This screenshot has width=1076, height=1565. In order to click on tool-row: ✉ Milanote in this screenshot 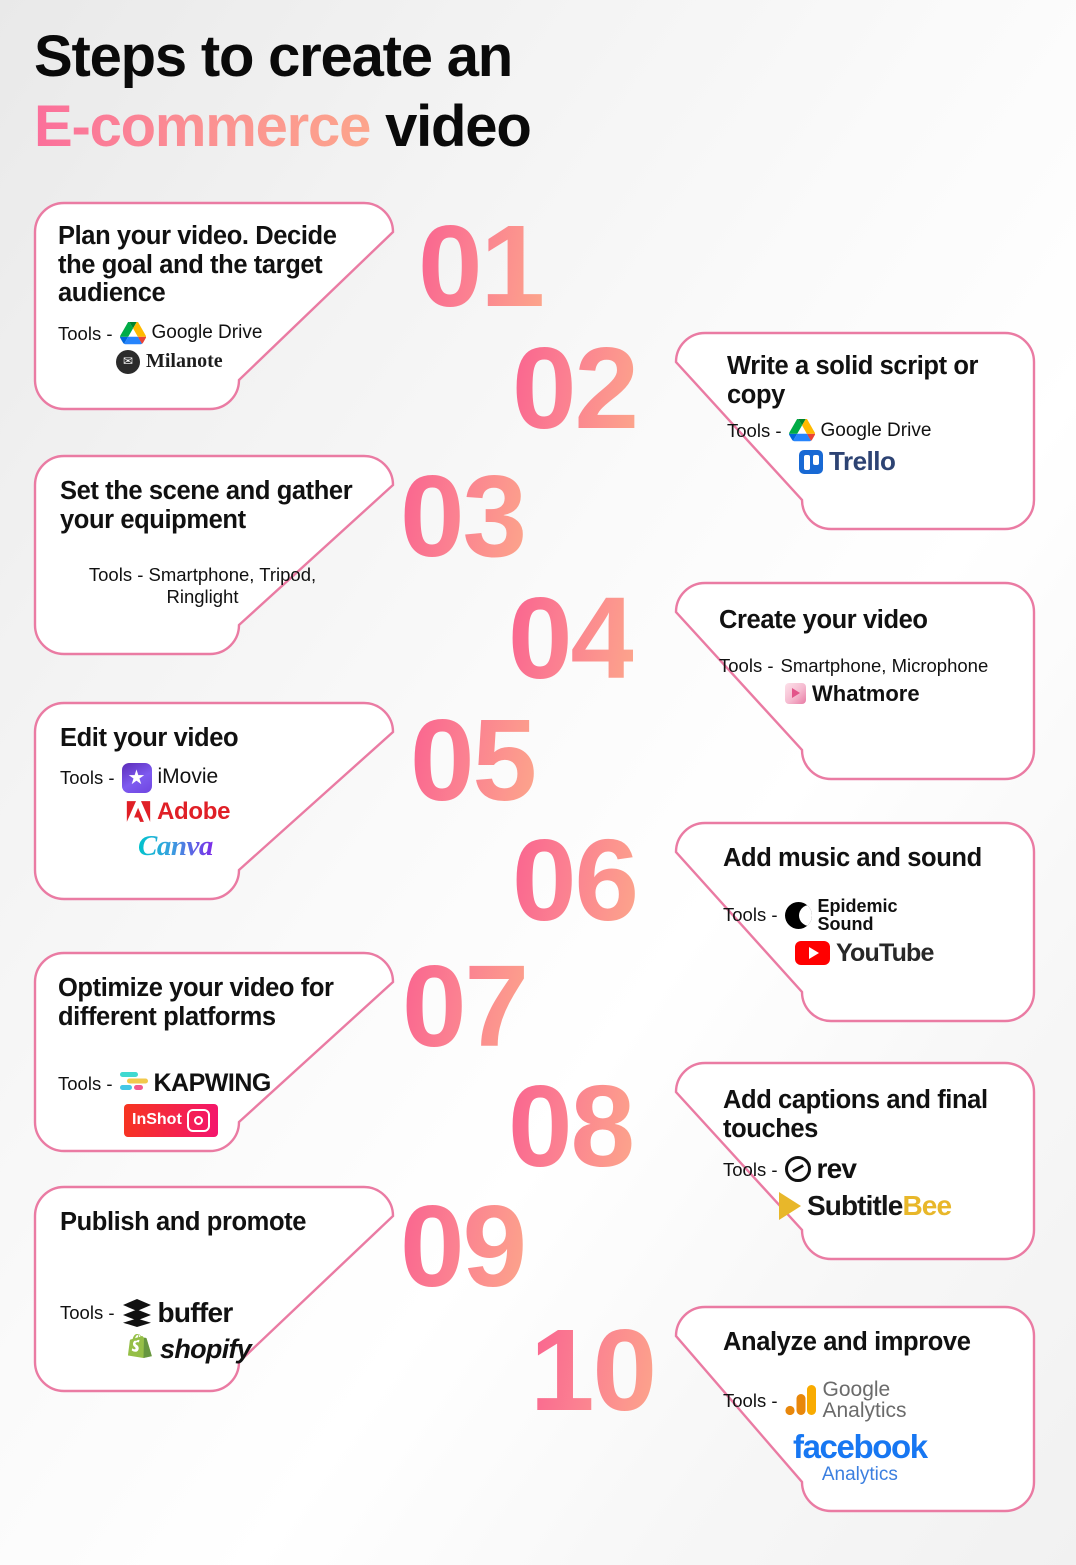, I will do `click(243, 361)`.